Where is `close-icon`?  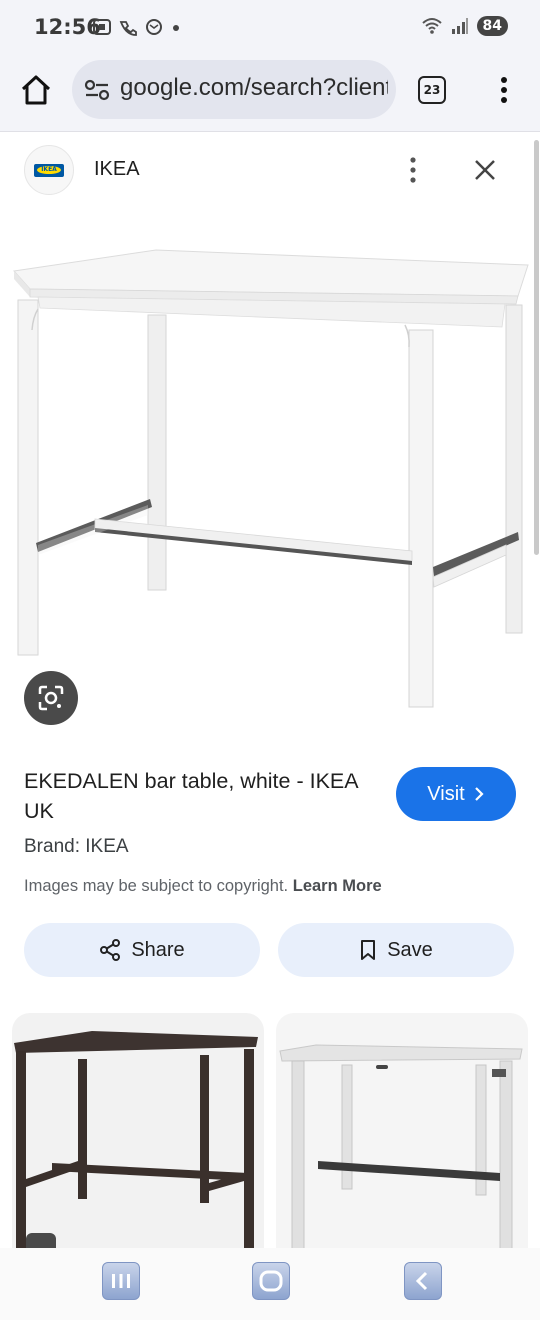
close-icon is located at coordinates (485, 170).